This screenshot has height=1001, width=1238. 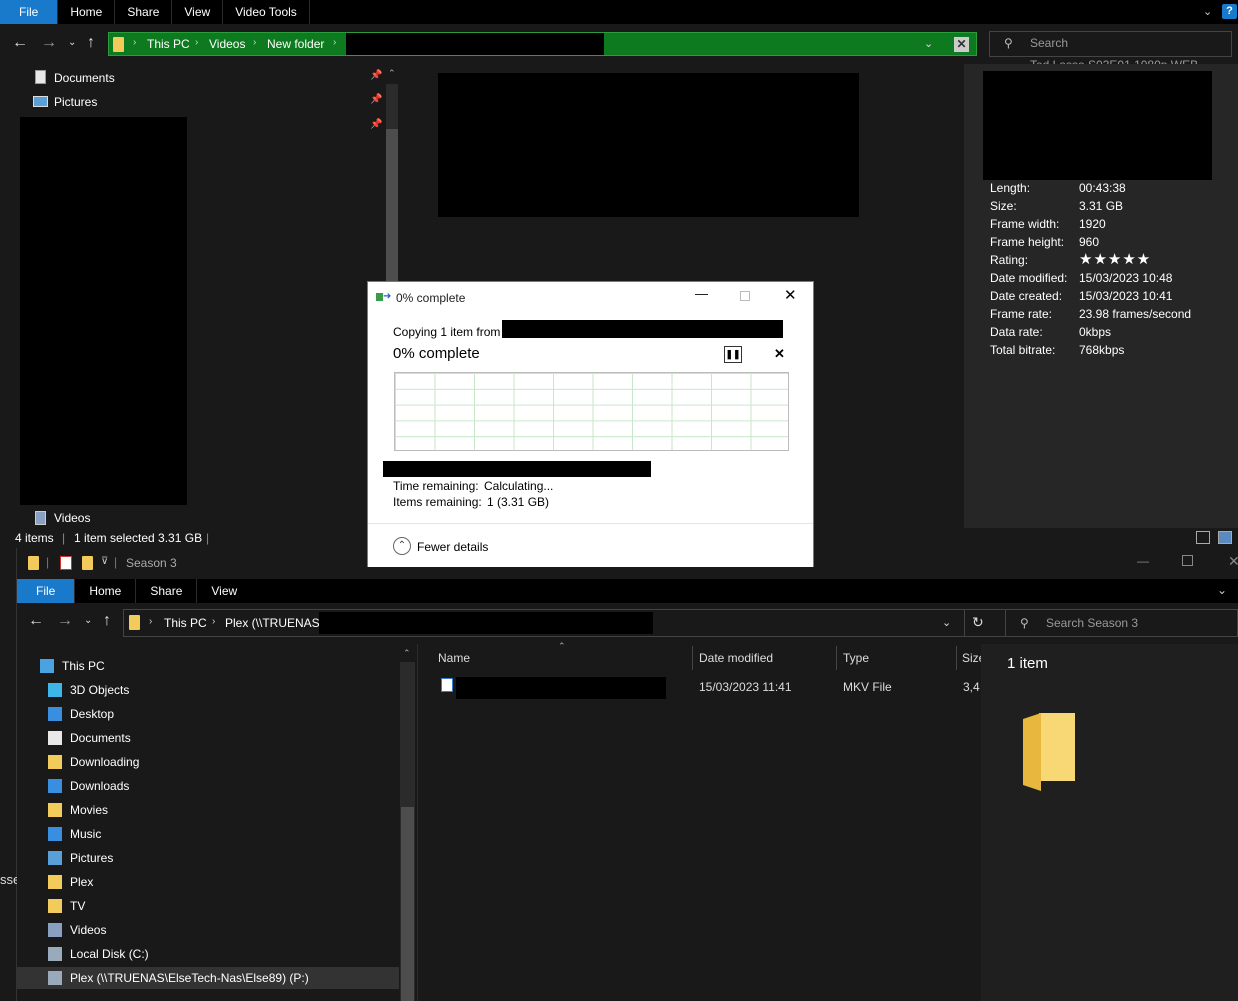 I want to click on sidebar-item-label: Videos, so click(x=88, y=930).